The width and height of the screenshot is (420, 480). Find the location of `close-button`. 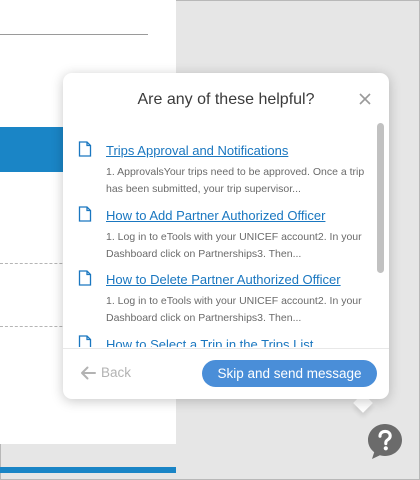

close-button is located at coordinates (365, 99).